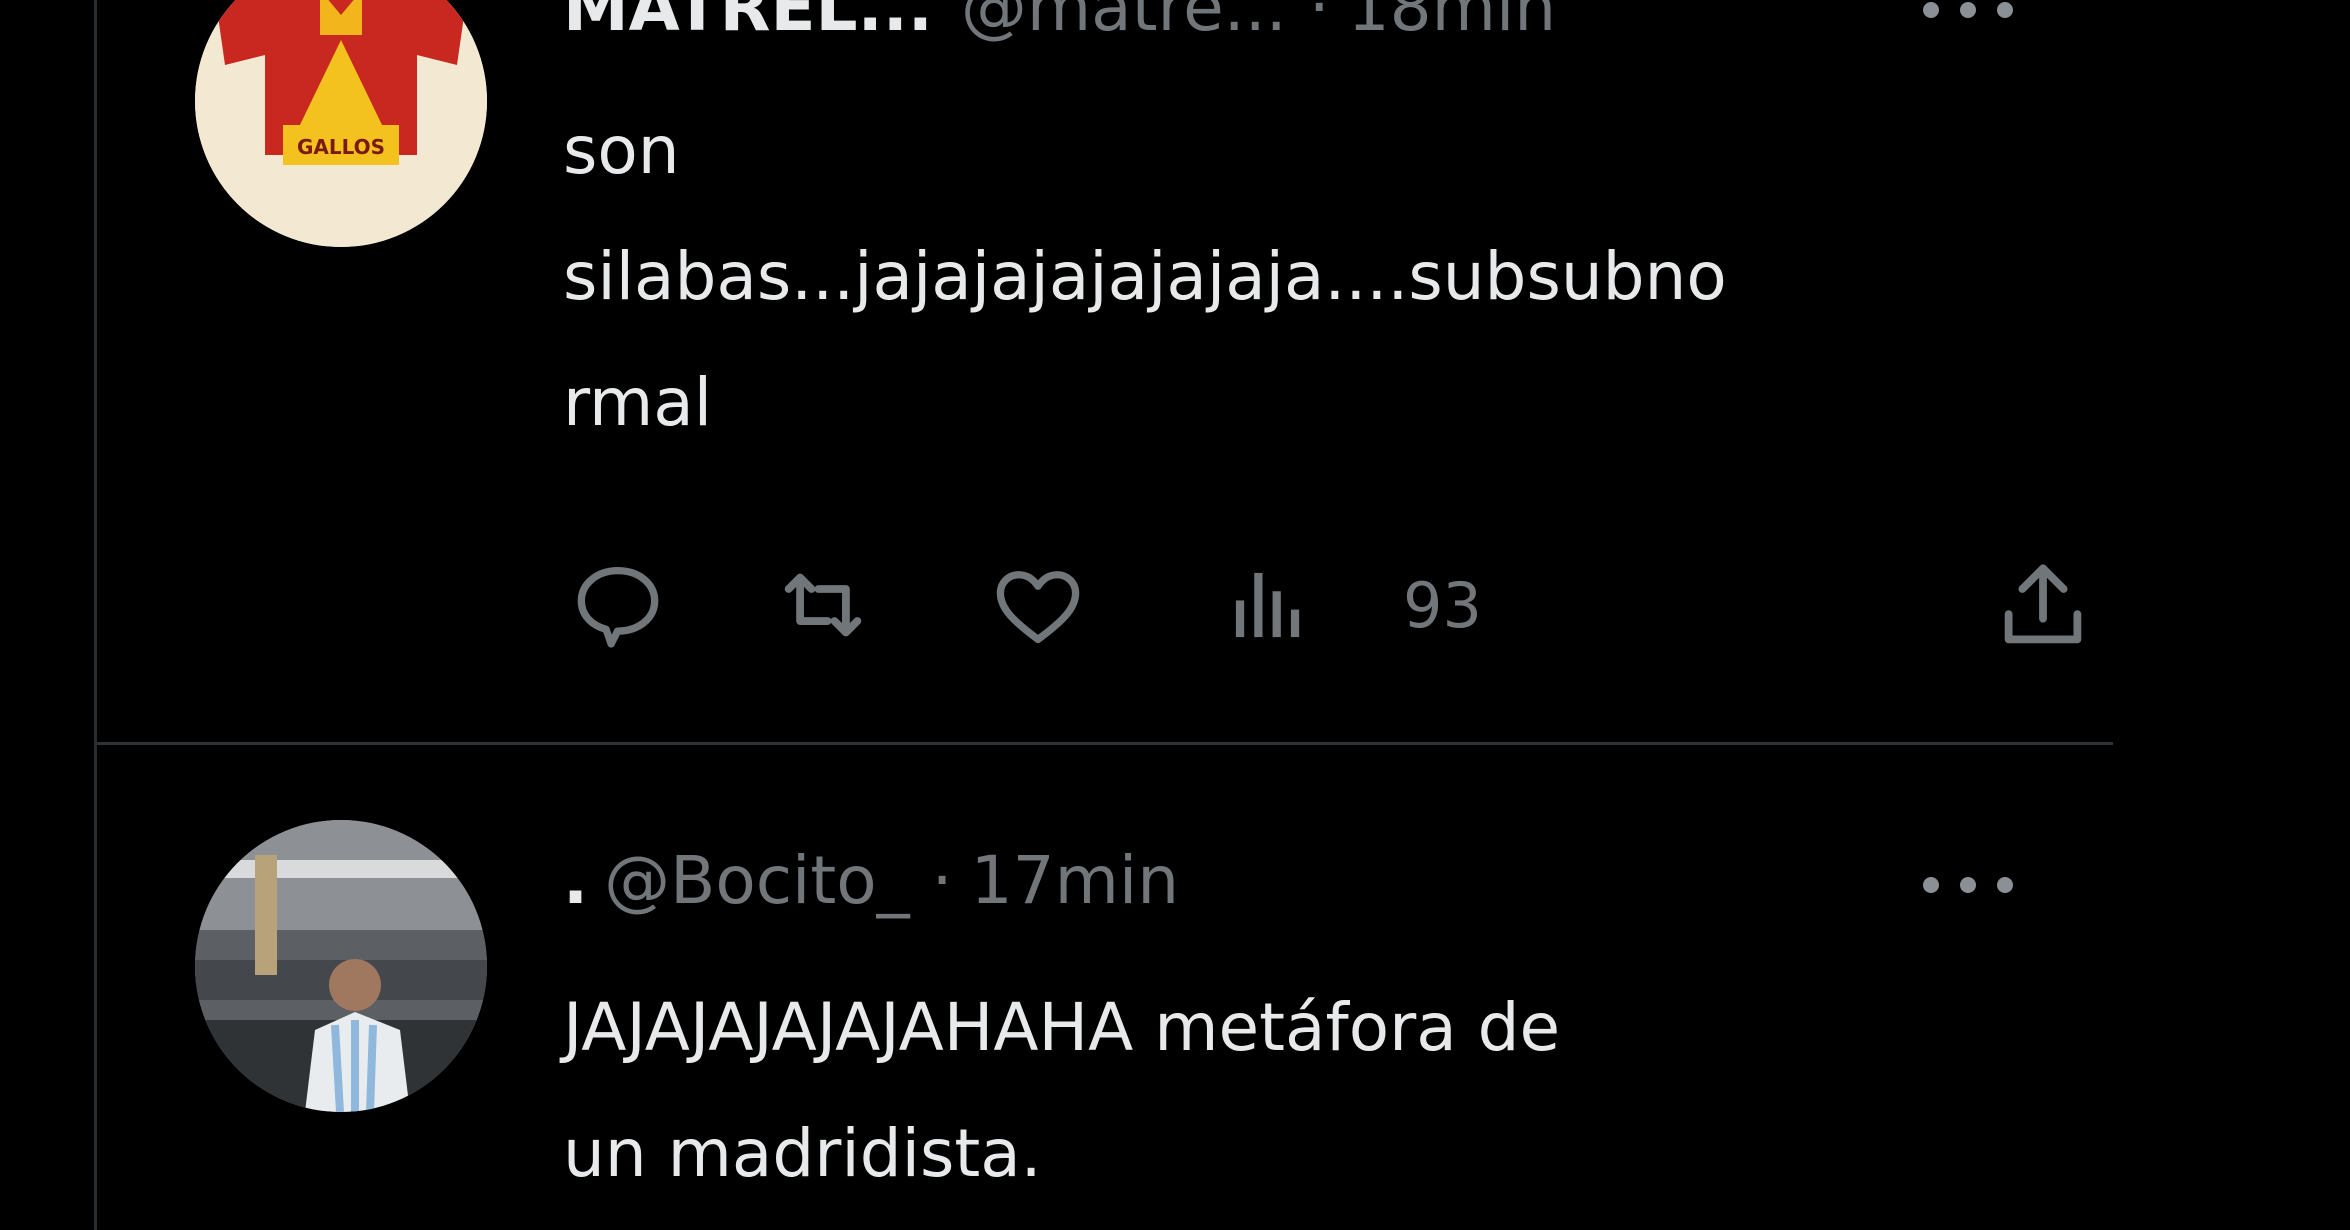 This screenshot has height=1230, width=2350. I want to click on views-chart-icon, so click(1267, 605).